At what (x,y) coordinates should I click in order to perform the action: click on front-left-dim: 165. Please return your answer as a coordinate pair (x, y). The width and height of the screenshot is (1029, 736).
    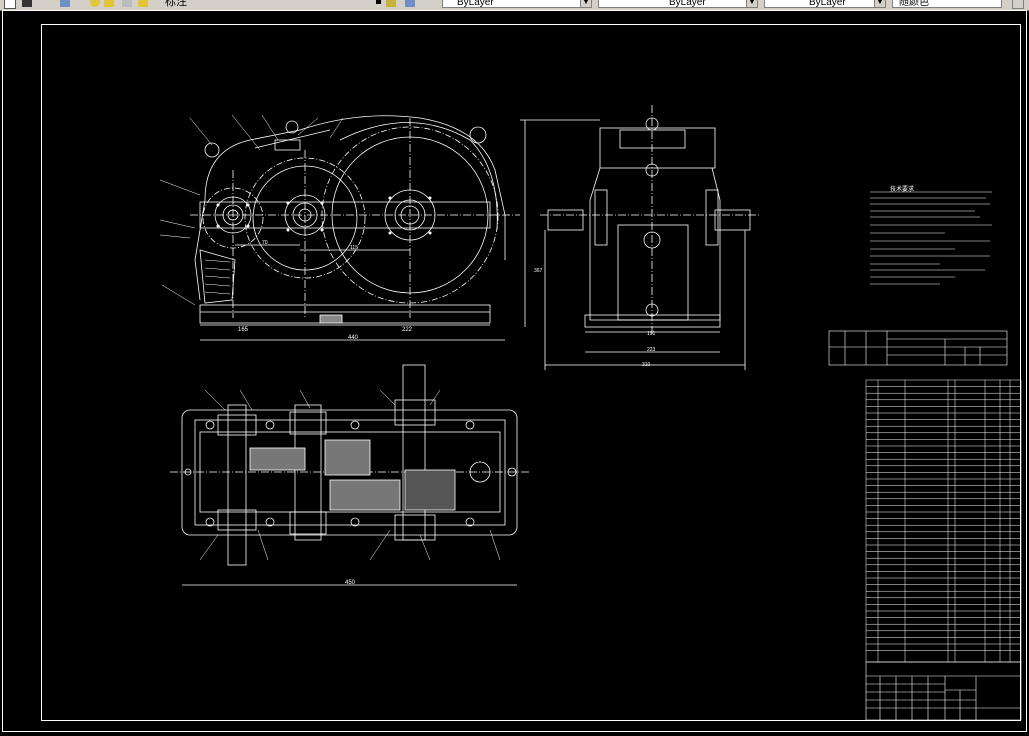
    Looking at the image, I should click on (243, 330).